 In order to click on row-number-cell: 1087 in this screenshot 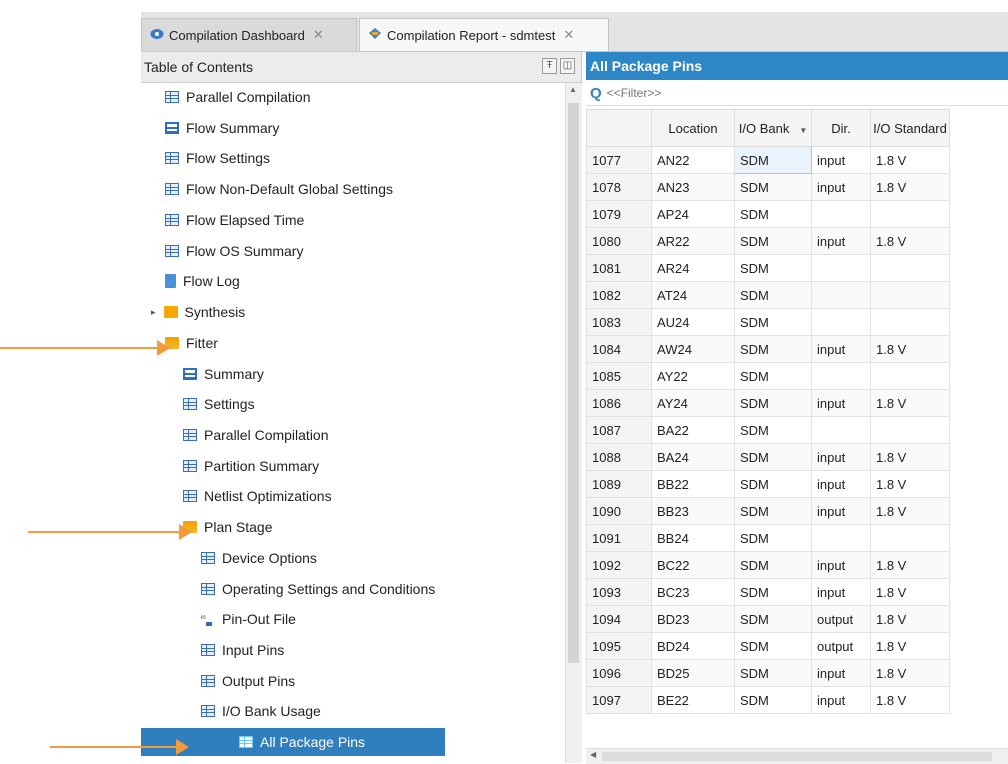, I will do `click(619, 430)`.